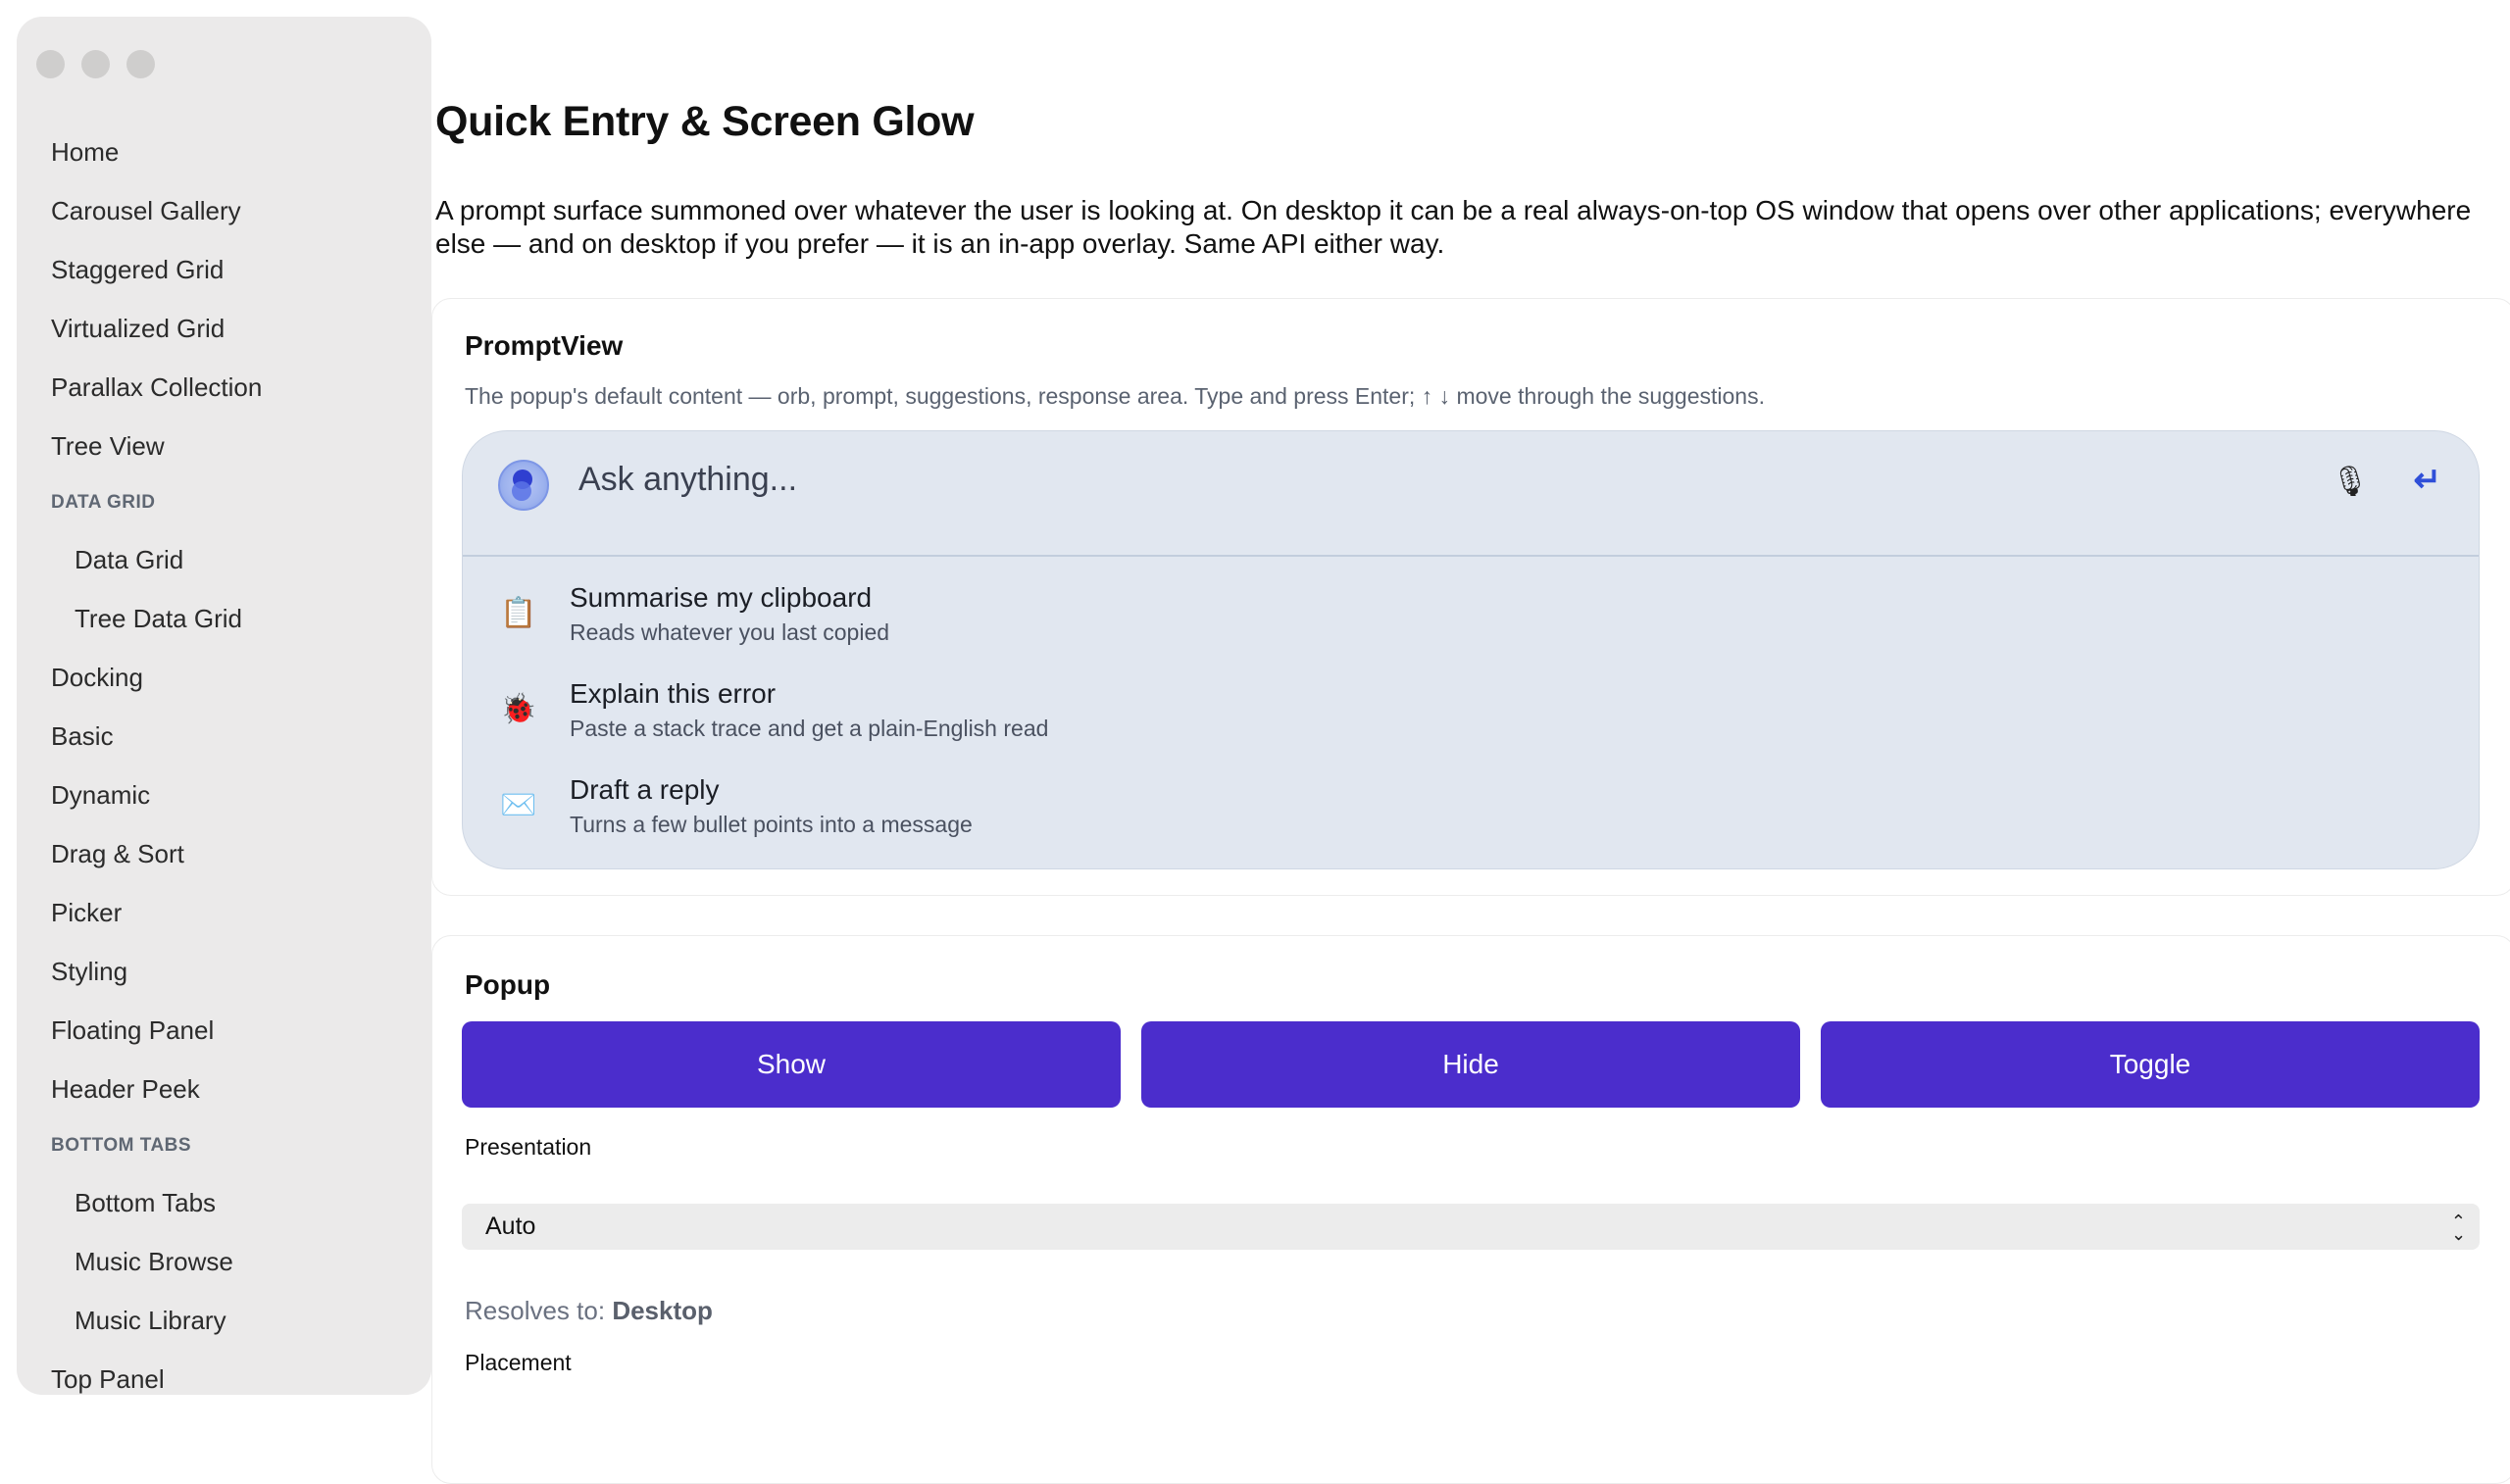 The image size is (2510, 1484). Describe the element at coordinates (535, 1310) in the screenshot. I see `resolves-prefix: Resolves to:` at that location.